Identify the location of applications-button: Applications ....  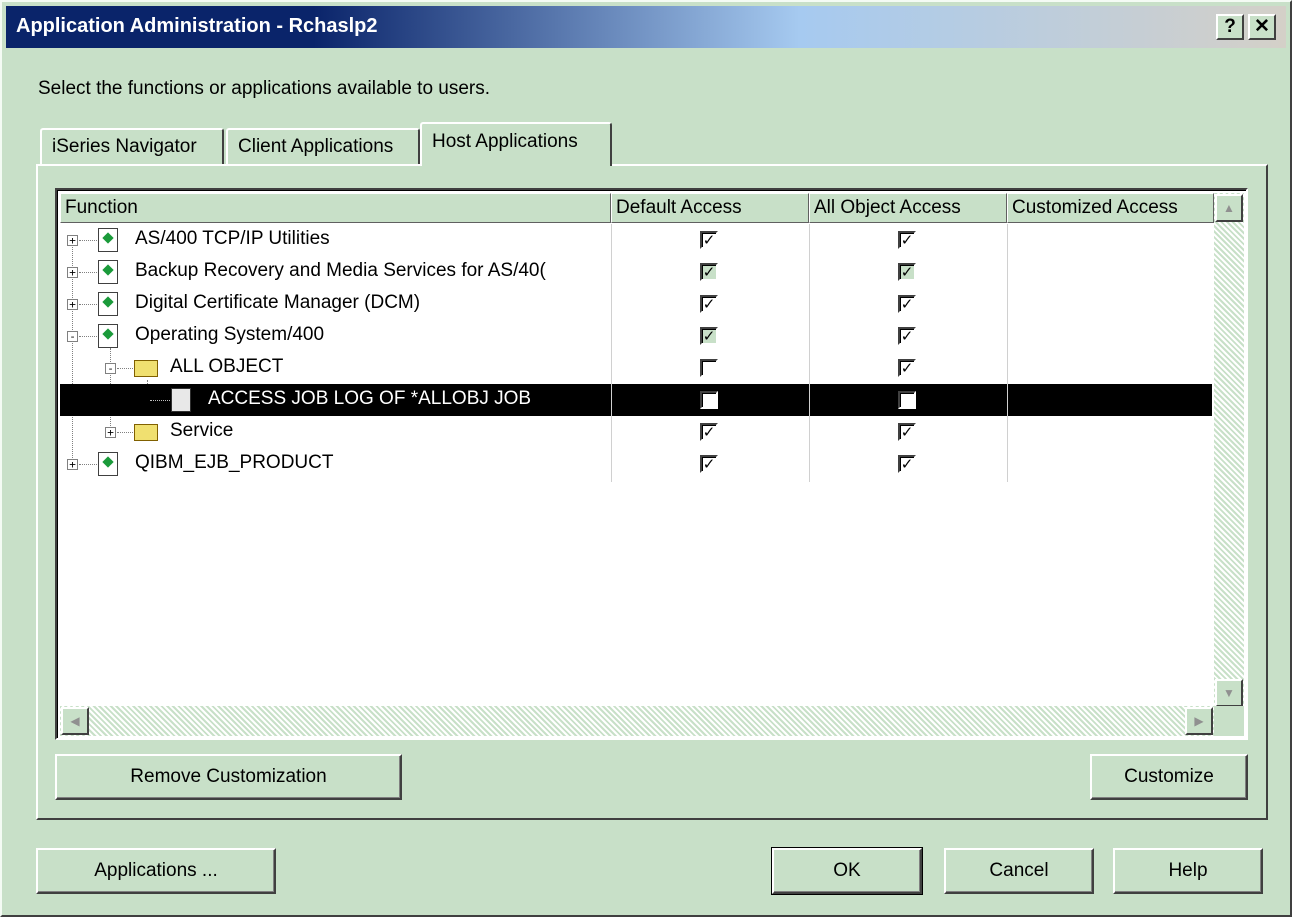
(156, 871).